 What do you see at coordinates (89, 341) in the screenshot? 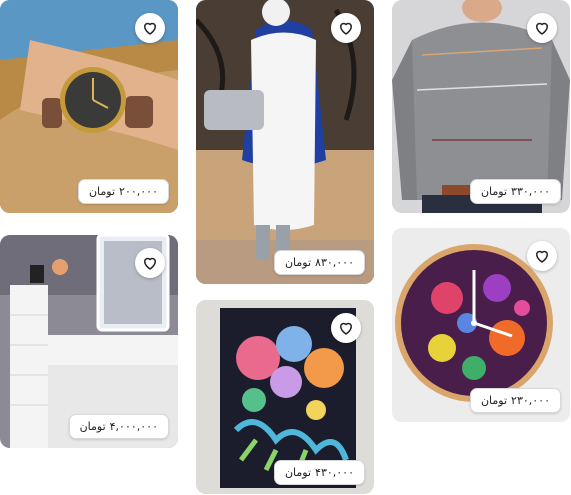
I see `product-card: ۴,۰۰۰,۰۰۰ تومان` at bounding box center [89, 341].